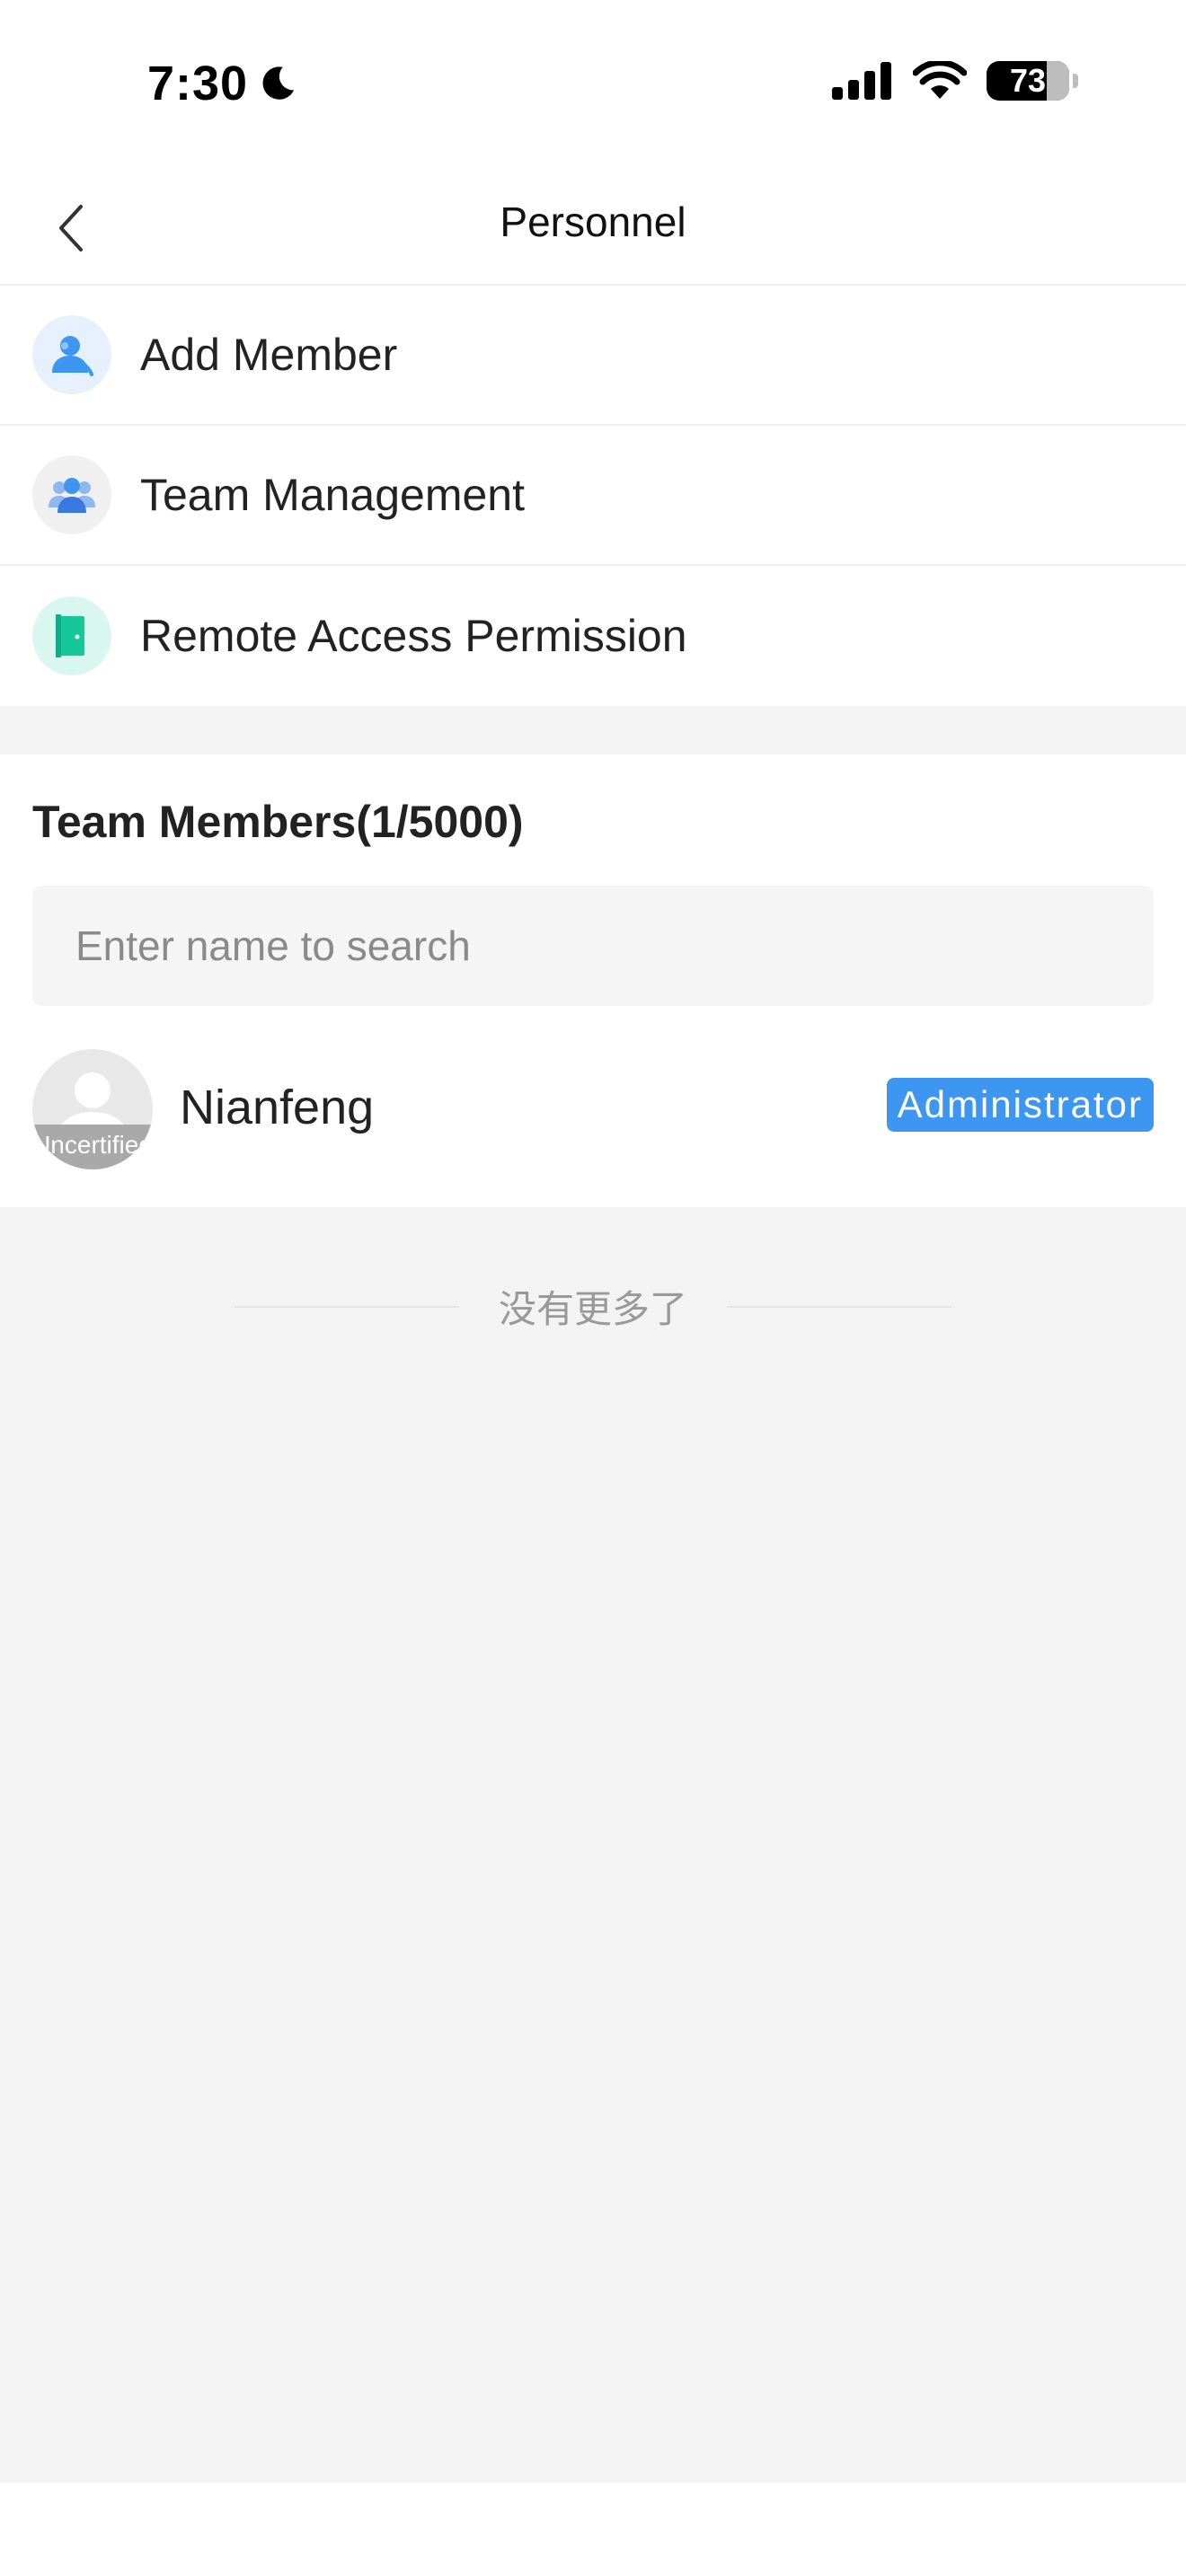 The width and height of the screenshot is (1186, 2576). What do you see at coordinates (839, 1306) in the screenshot?
I see `divider-line-right` at bounding box center [839, 1306].